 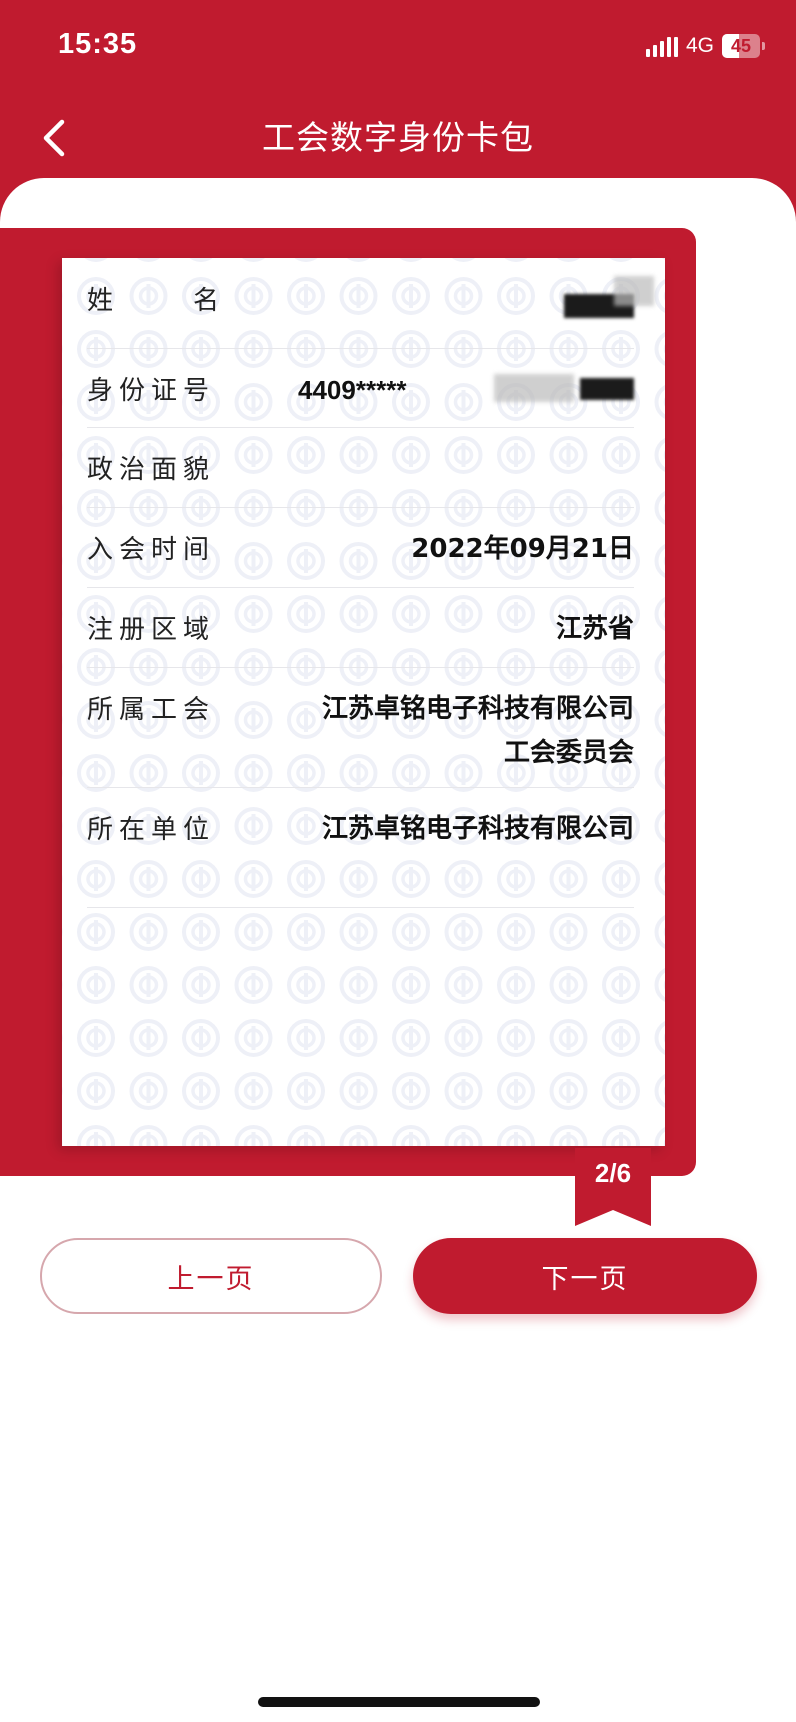 I want to click on label-name: 姓 名, so click(x=153, y=301).